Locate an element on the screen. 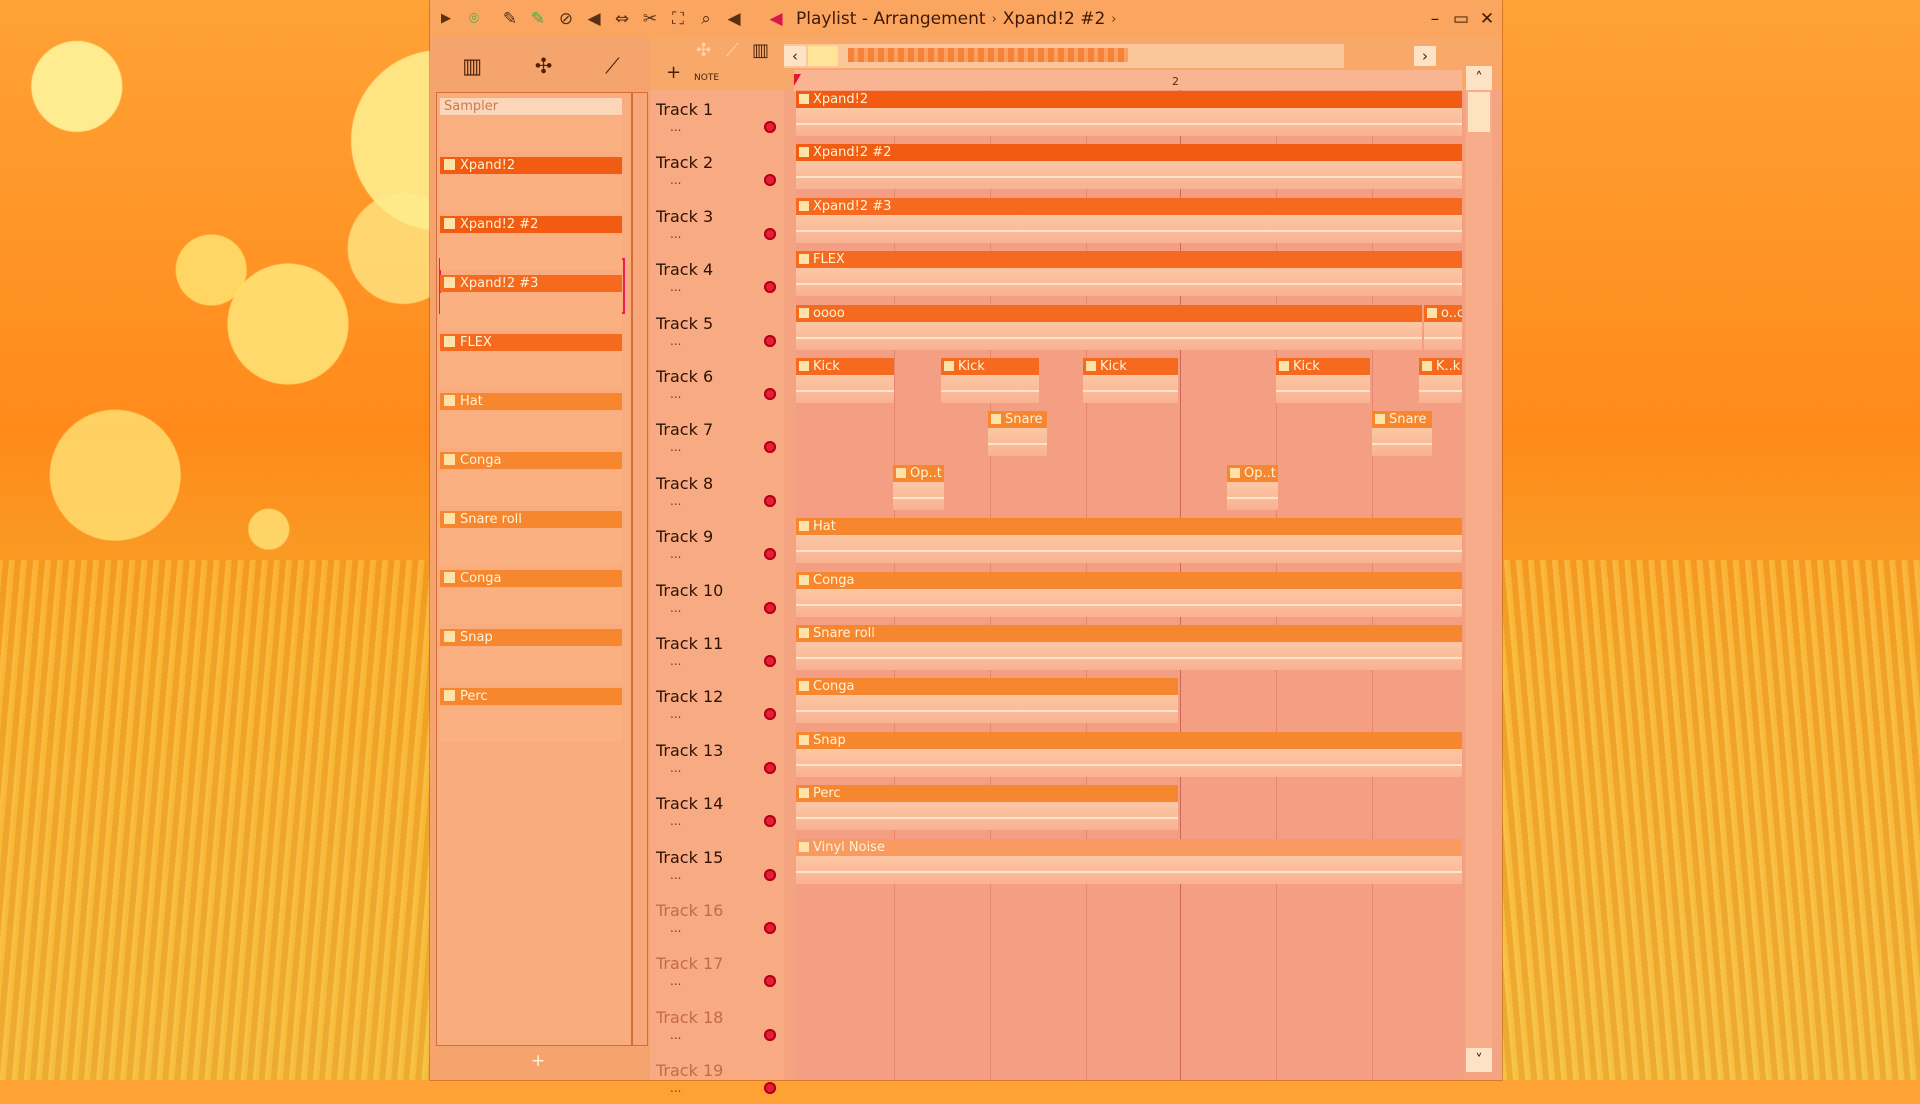 Image resolution: width=1920 pixels, height=1104 pixels. playlist-clip: oooo is located at coordinates (1109, 327).